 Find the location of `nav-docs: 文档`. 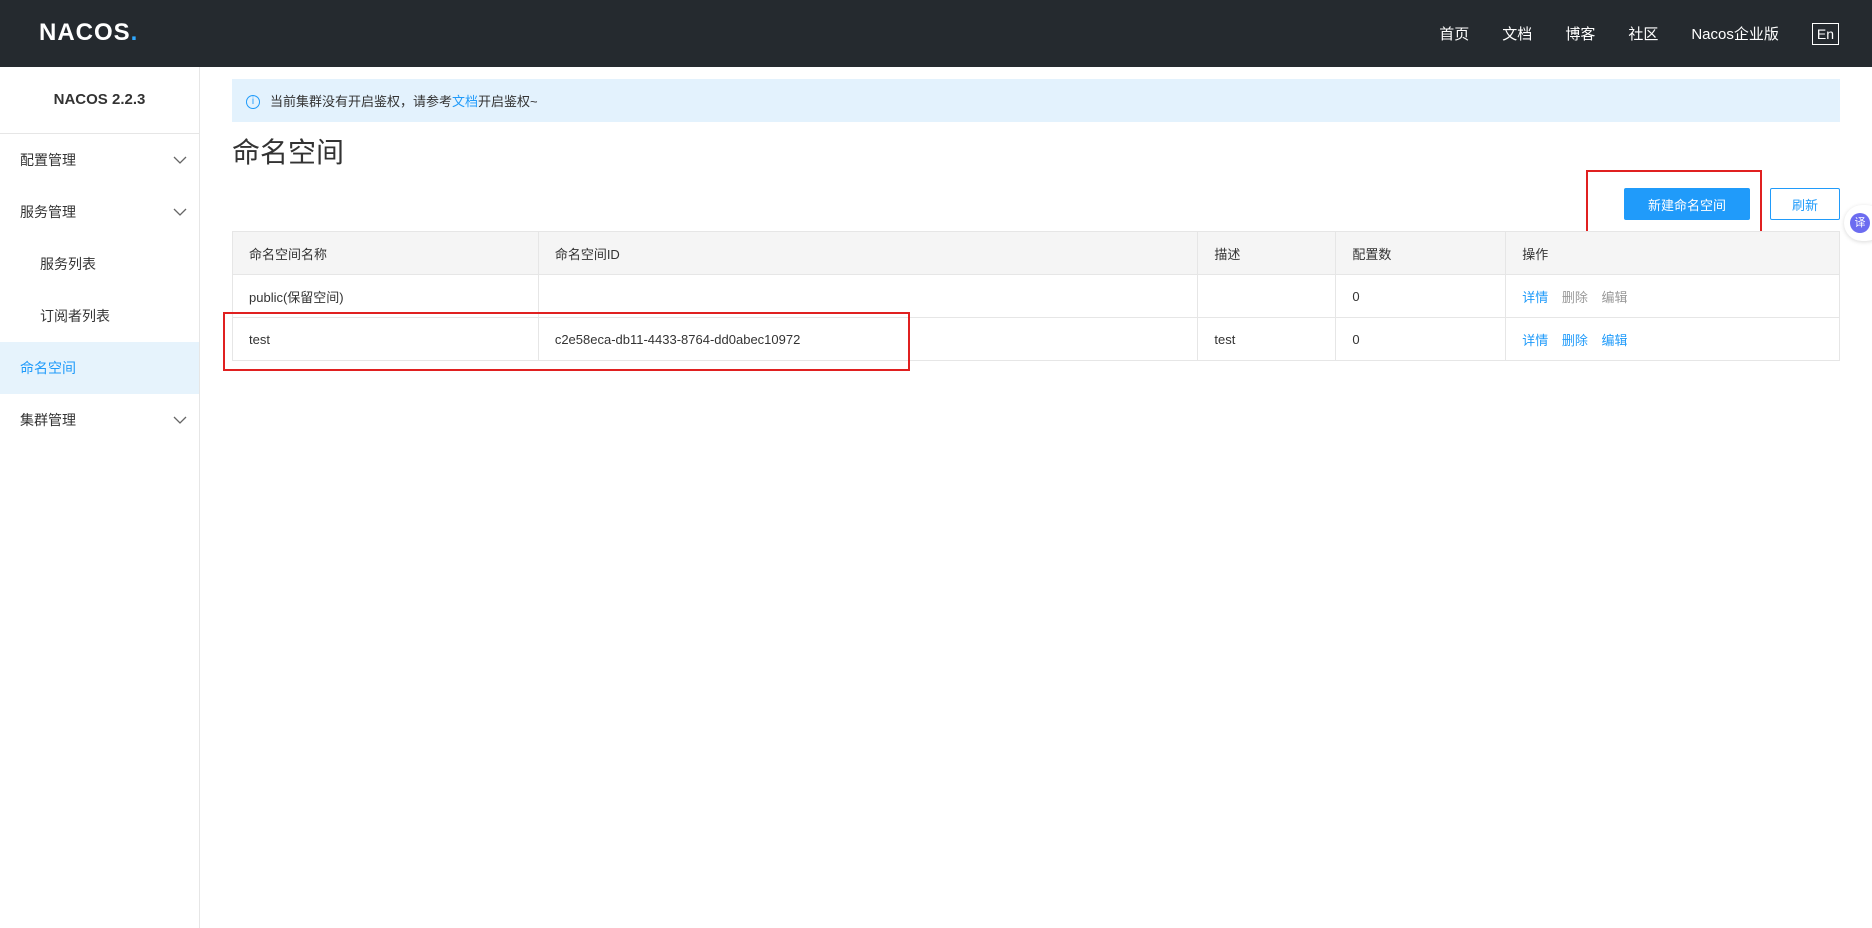

nav-docs: 文档 is located at coordinates (1517, 33).